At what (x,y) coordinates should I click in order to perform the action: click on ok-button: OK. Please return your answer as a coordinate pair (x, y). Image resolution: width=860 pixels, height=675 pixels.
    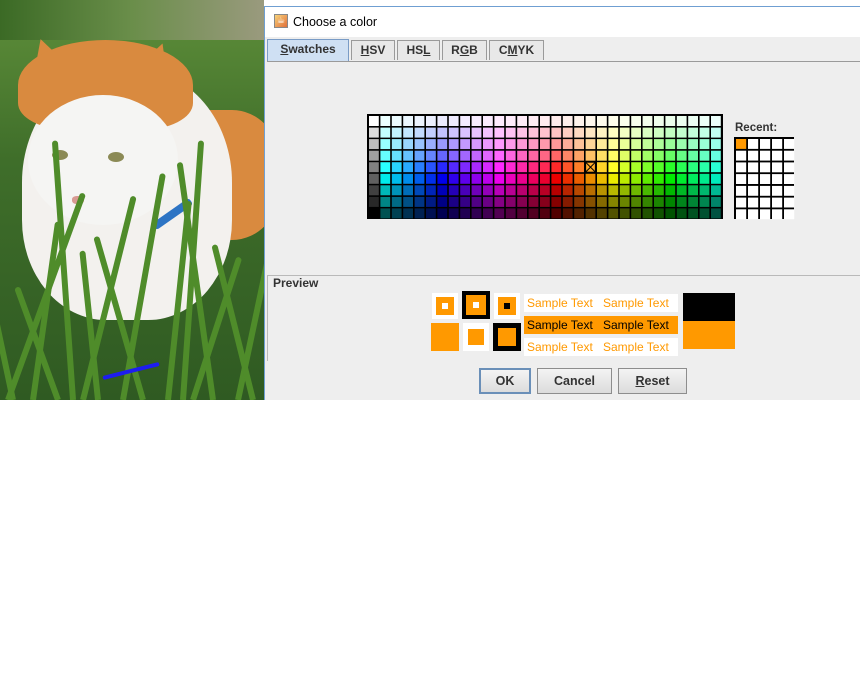
    Looking at the image, I should click on (505, 381).